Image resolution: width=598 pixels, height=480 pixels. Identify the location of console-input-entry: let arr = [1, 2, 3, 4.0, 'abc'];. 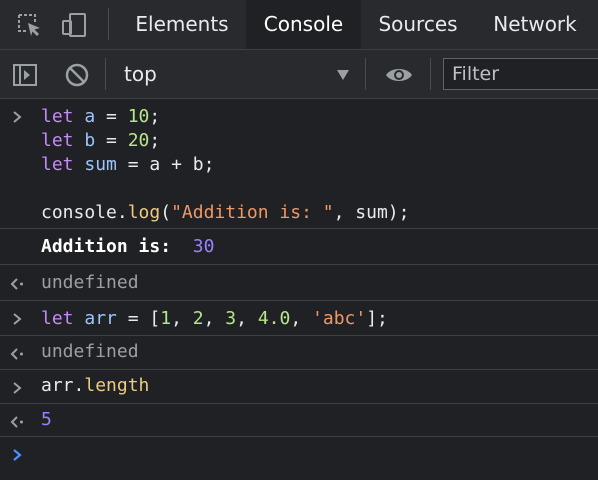
(299, 318).